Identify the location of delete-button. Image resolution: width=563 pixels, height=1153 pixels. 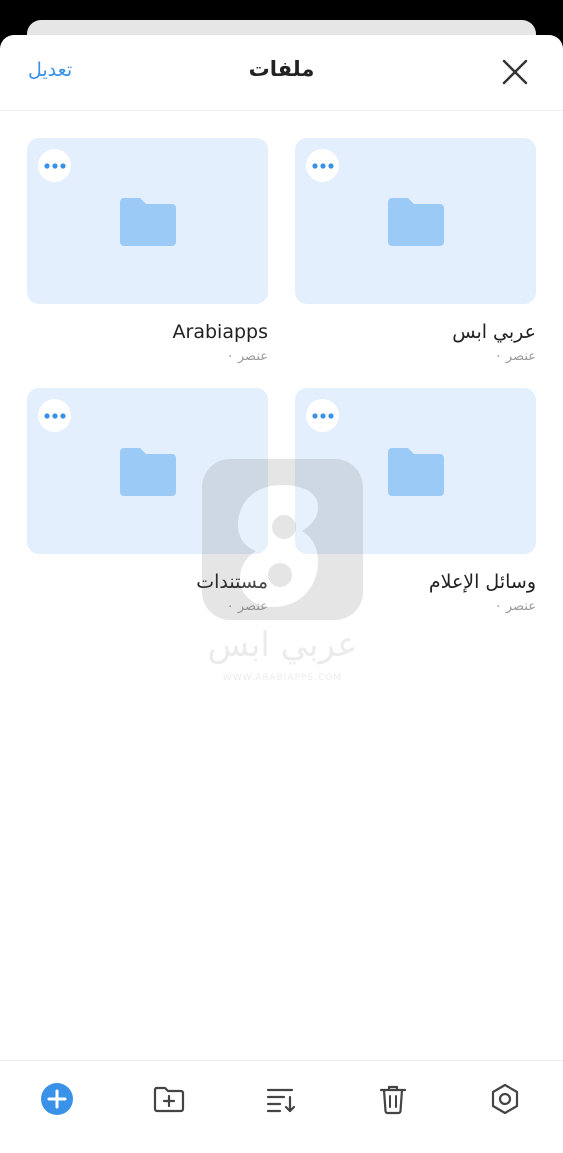
(393, 1099).